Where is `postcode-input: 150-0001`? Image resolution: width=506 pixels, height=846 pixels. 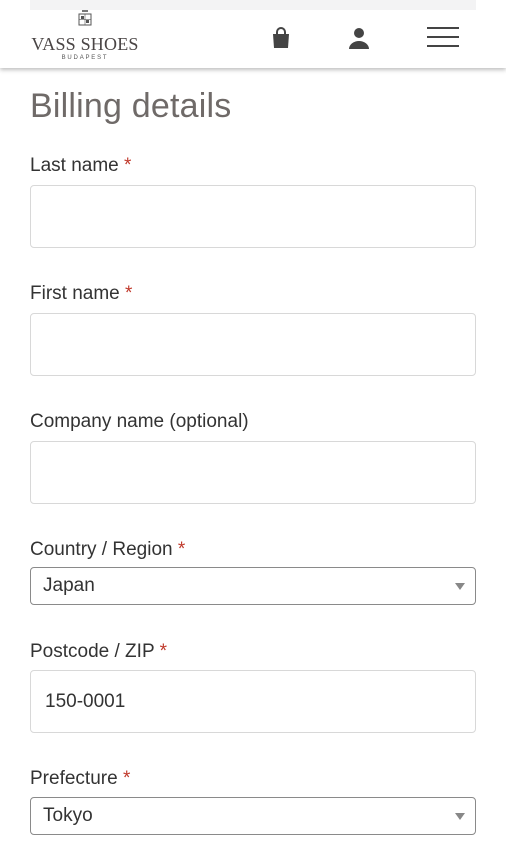
postcode-input: 150-0001 is located at coordinates (253, 701).